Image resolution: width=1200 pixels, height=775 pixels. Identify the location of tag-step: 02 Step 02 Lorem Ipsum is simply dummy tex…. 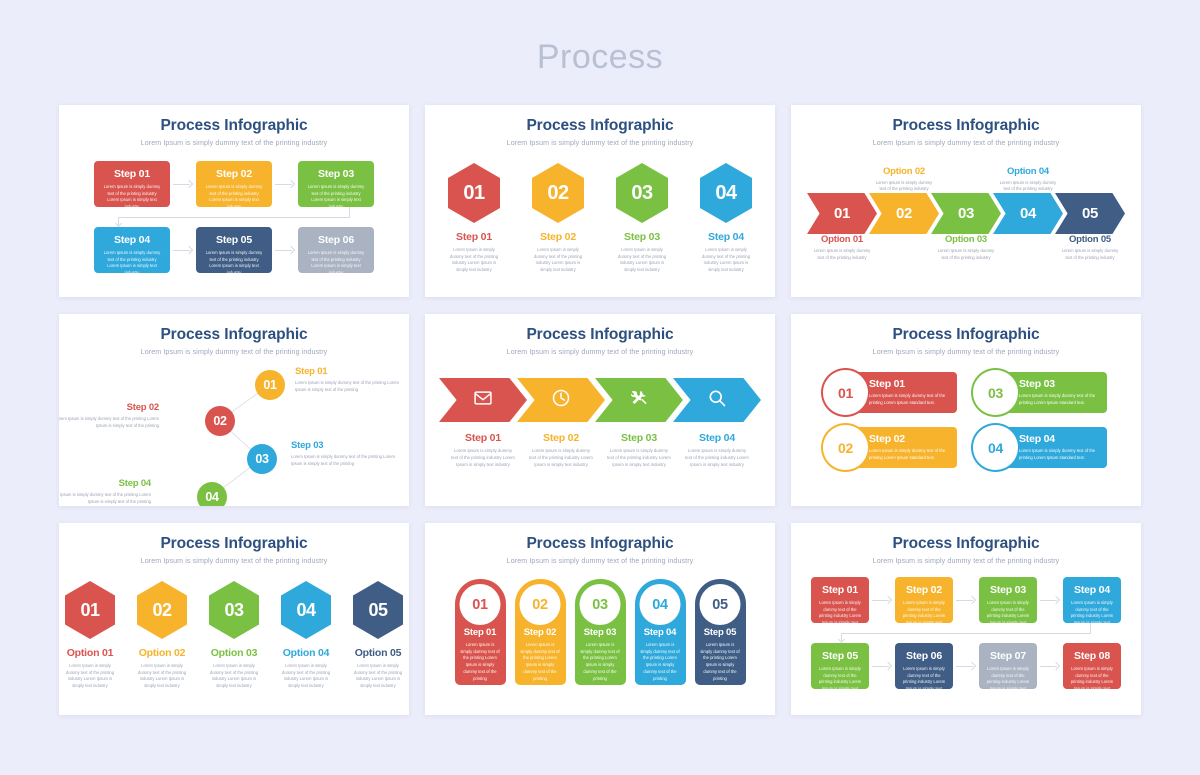
(540, 632).